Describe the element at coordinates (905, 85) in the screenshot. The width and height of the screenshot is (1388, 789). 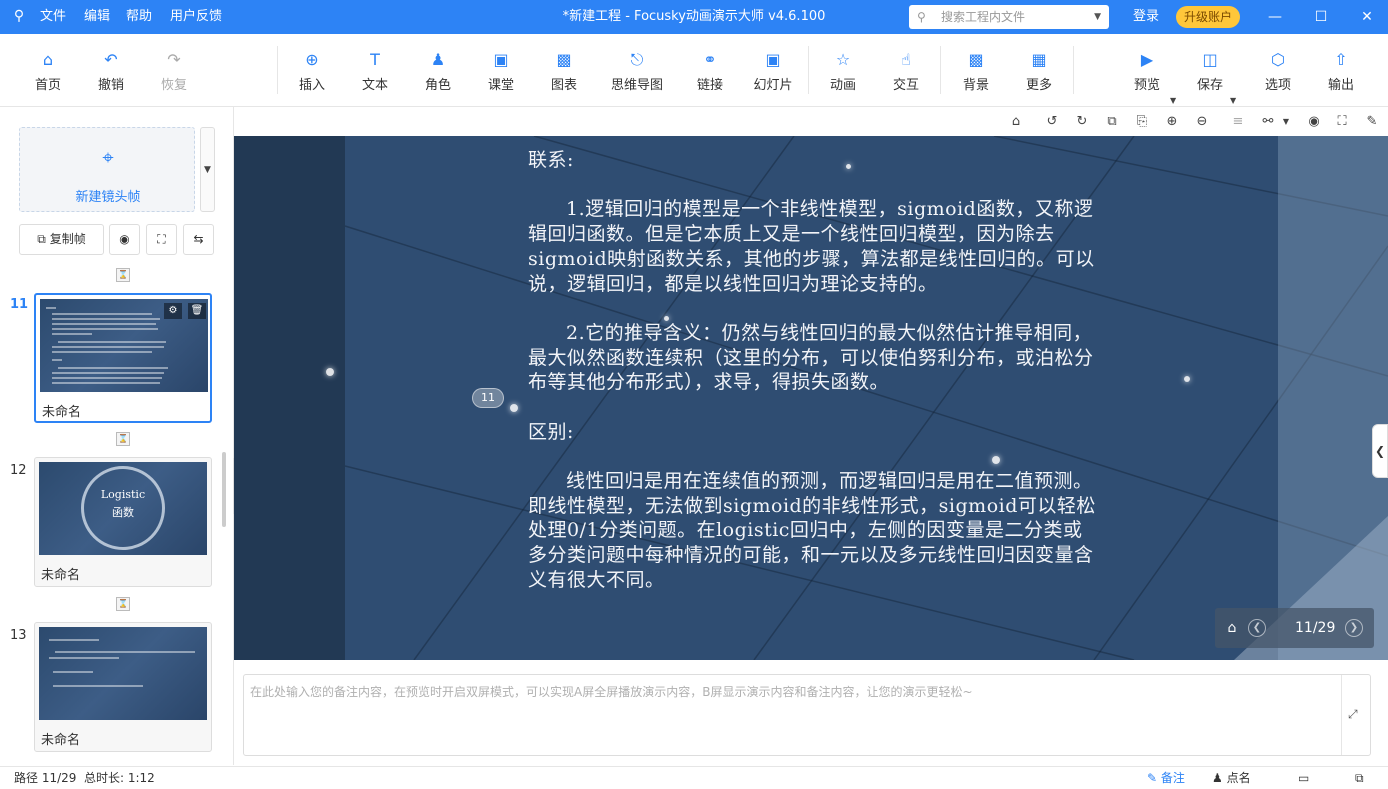
I see `interact-label: 交互` at that location.